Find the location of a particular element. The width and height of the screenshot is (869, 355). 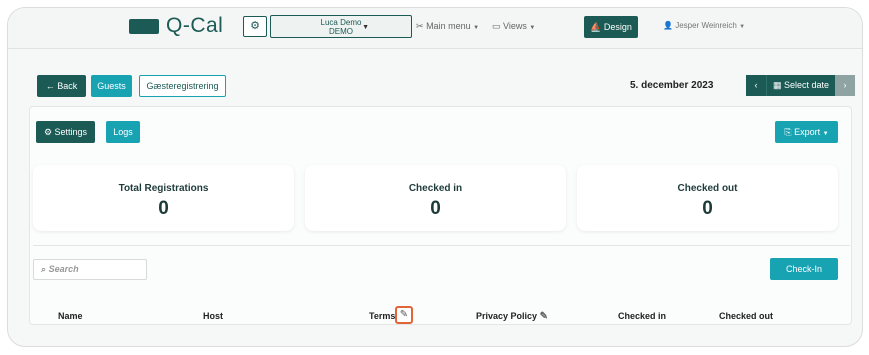

main-menu-dropdown: ✂ Main menu ▼ is located at coordinates (447, 26).